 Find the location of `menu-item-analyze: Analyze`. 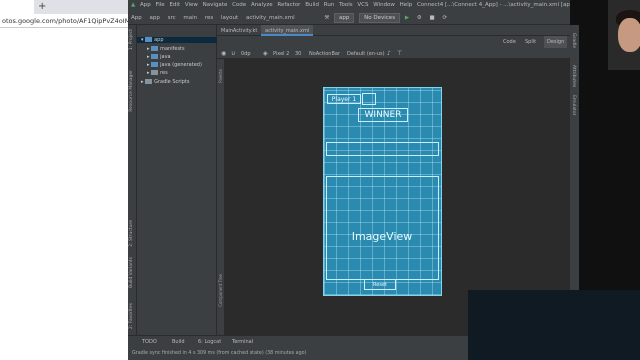

menu-item-analyze: Analyze is located at coordinates (263, 4).